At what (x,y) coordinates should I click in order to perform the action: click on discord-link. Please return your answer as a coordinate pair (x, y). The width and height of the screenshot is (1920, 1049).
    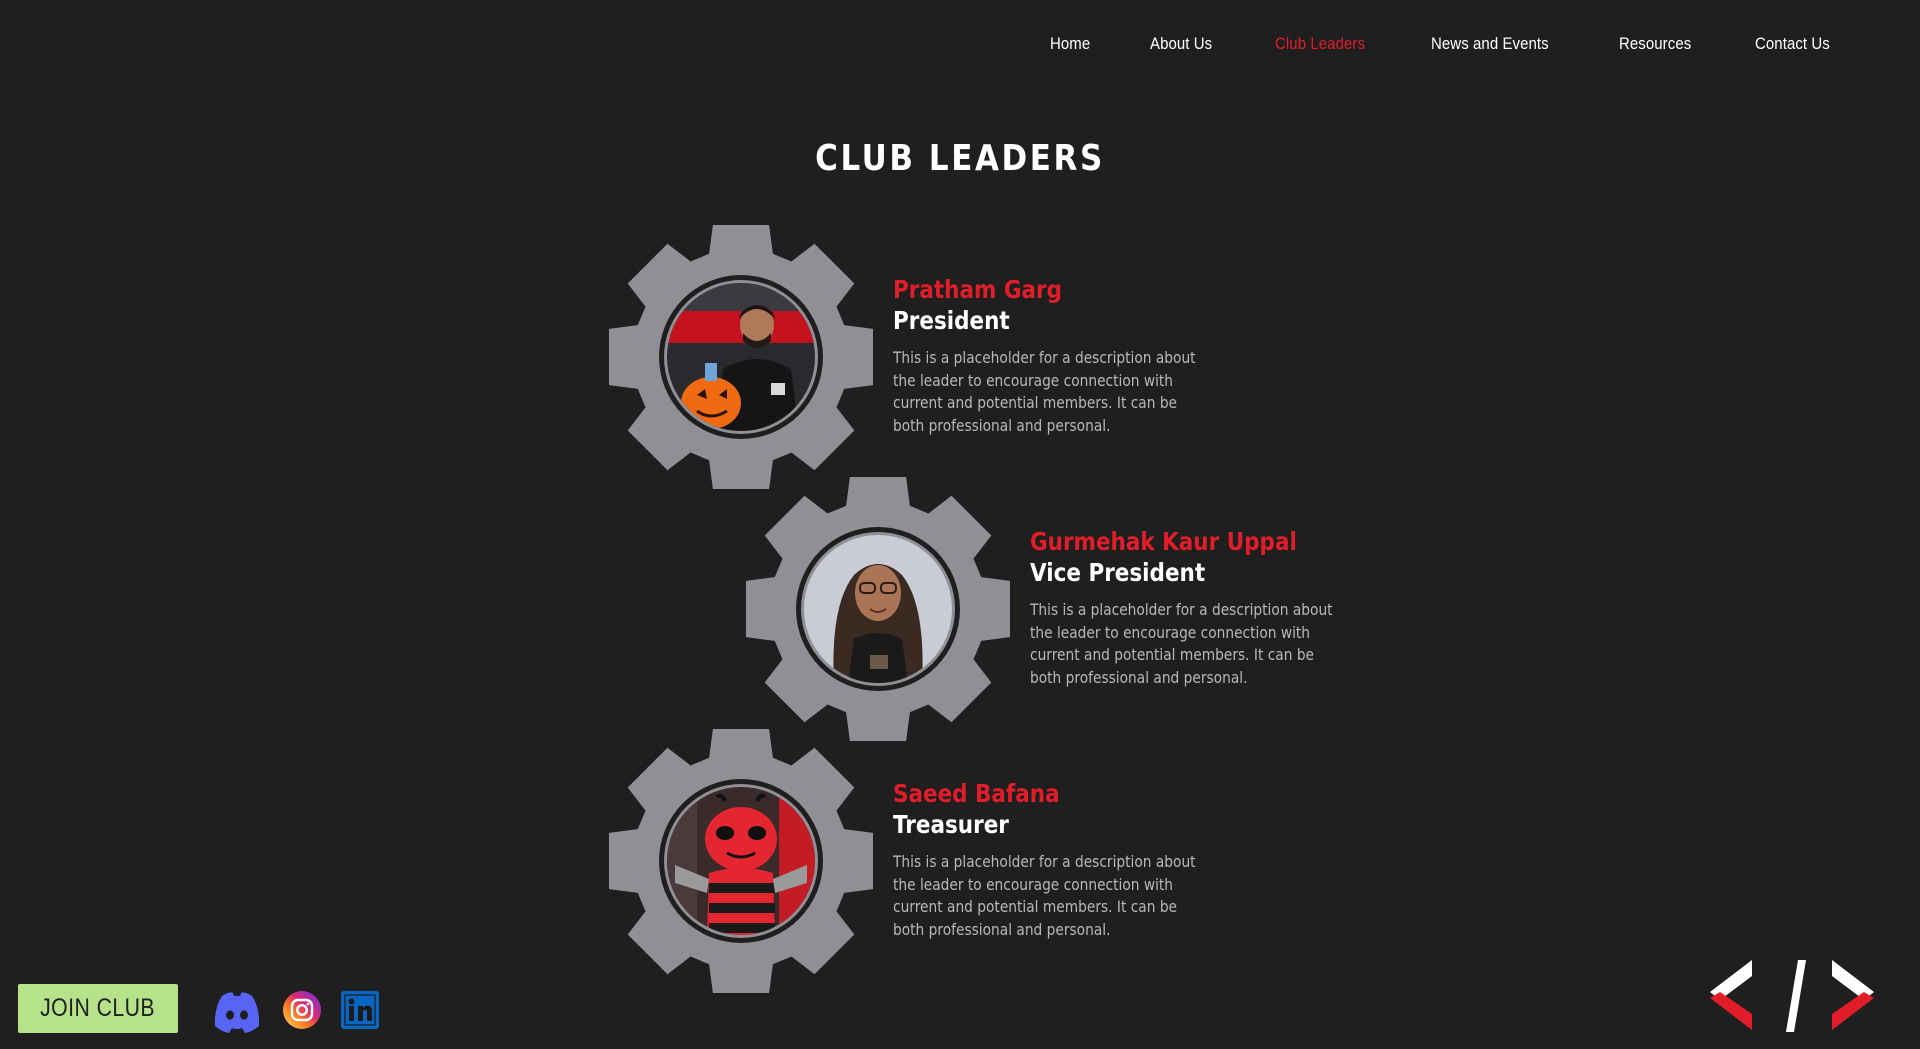
    Looking at the image, I should click on (237, 1014).